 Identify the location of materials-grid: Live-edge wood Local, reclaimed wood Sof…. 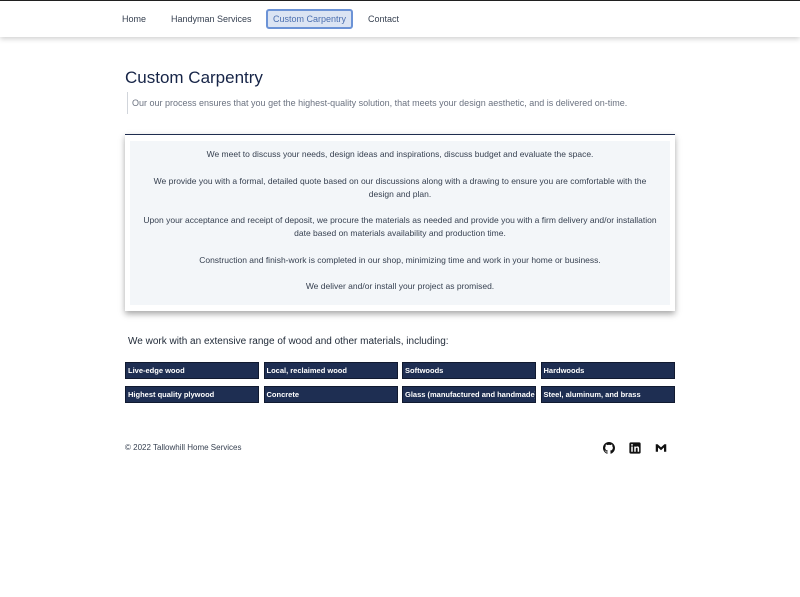
(400, 382).